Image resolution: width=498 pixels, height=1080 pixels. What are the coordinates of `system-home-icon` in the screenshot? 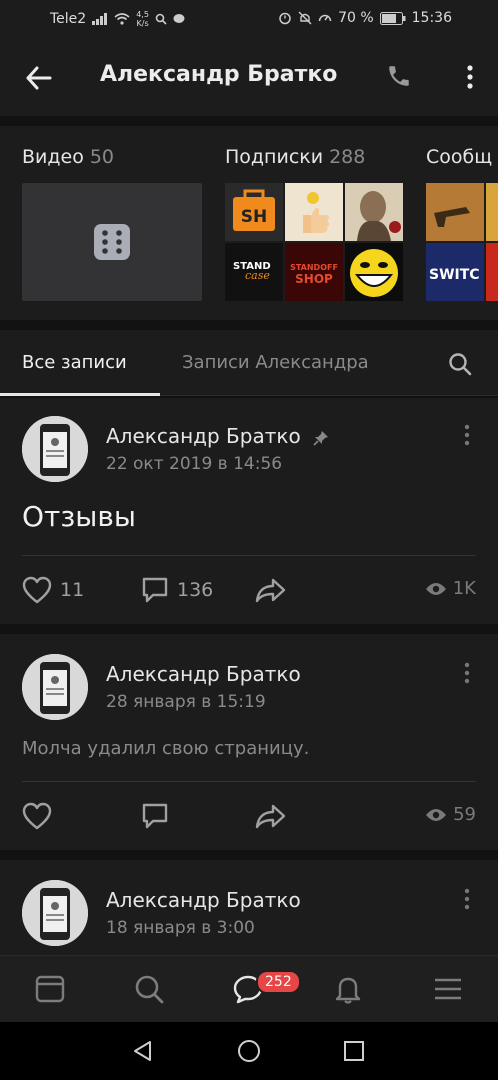 It's located at (249, 1051).